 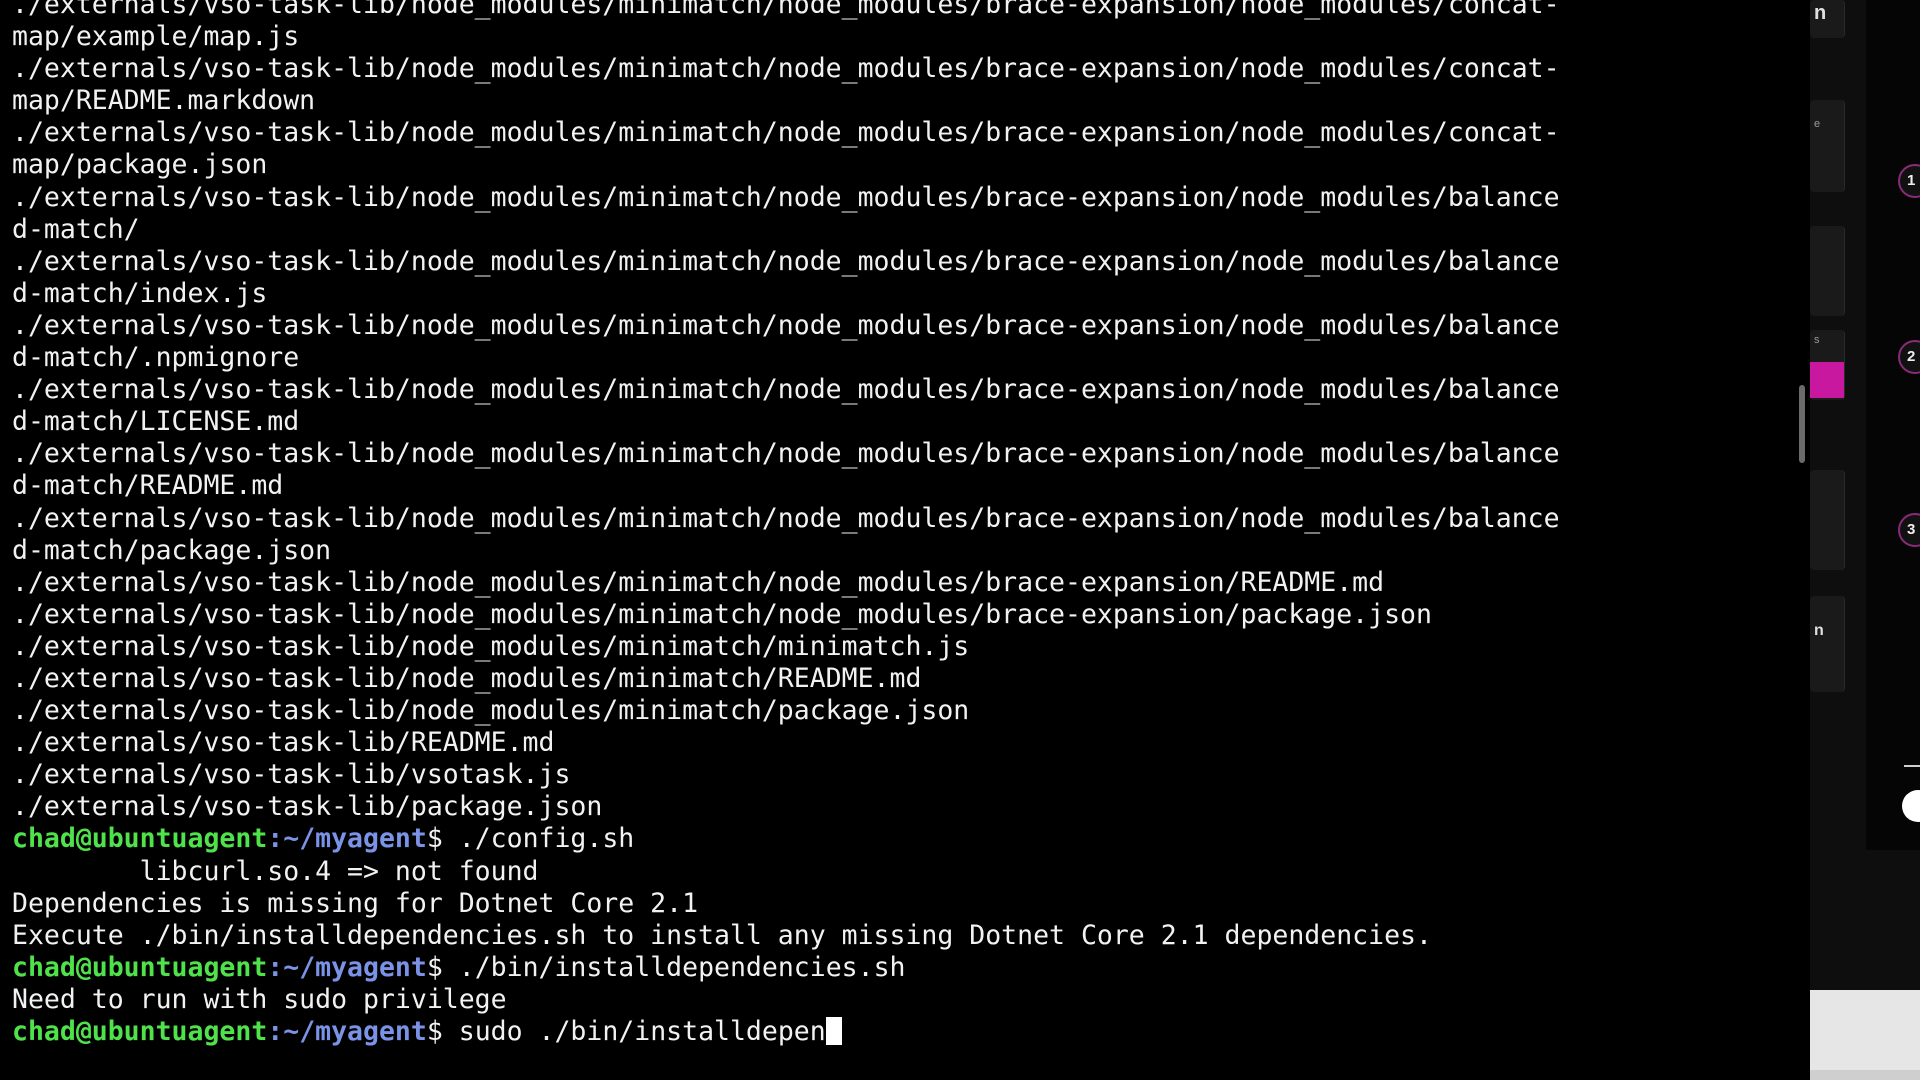 I want to click on terminal-line: d-match/README.md, so click(x=148, y=486).